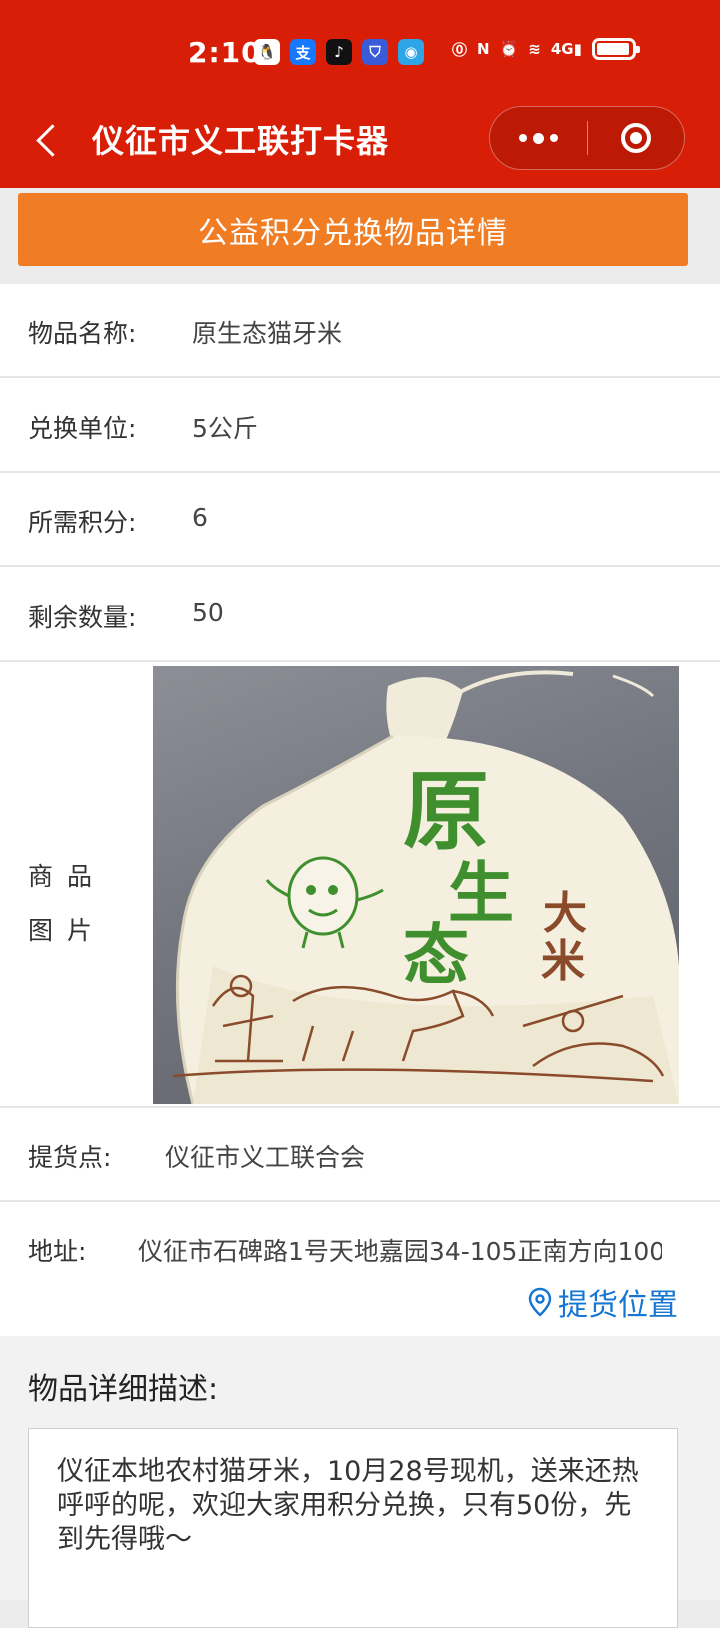 The image size is (720, 1628). I want to click on qq-icon: 🐧, so click(267, 52).